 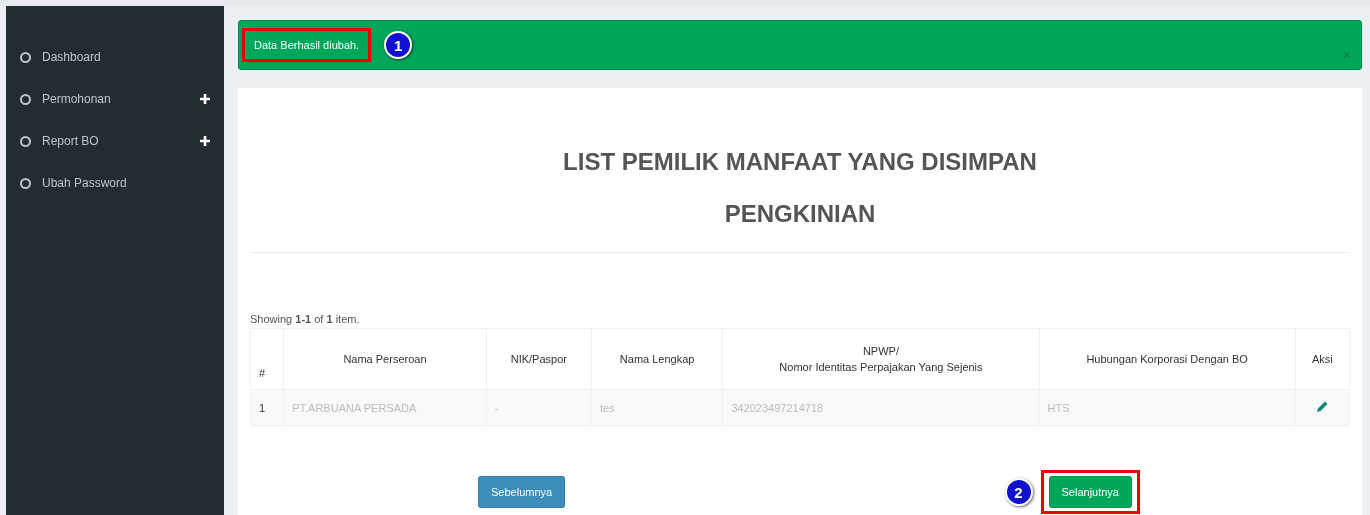 I want to click on sidebar-item: Dashboard, so click(x=126, y=57).